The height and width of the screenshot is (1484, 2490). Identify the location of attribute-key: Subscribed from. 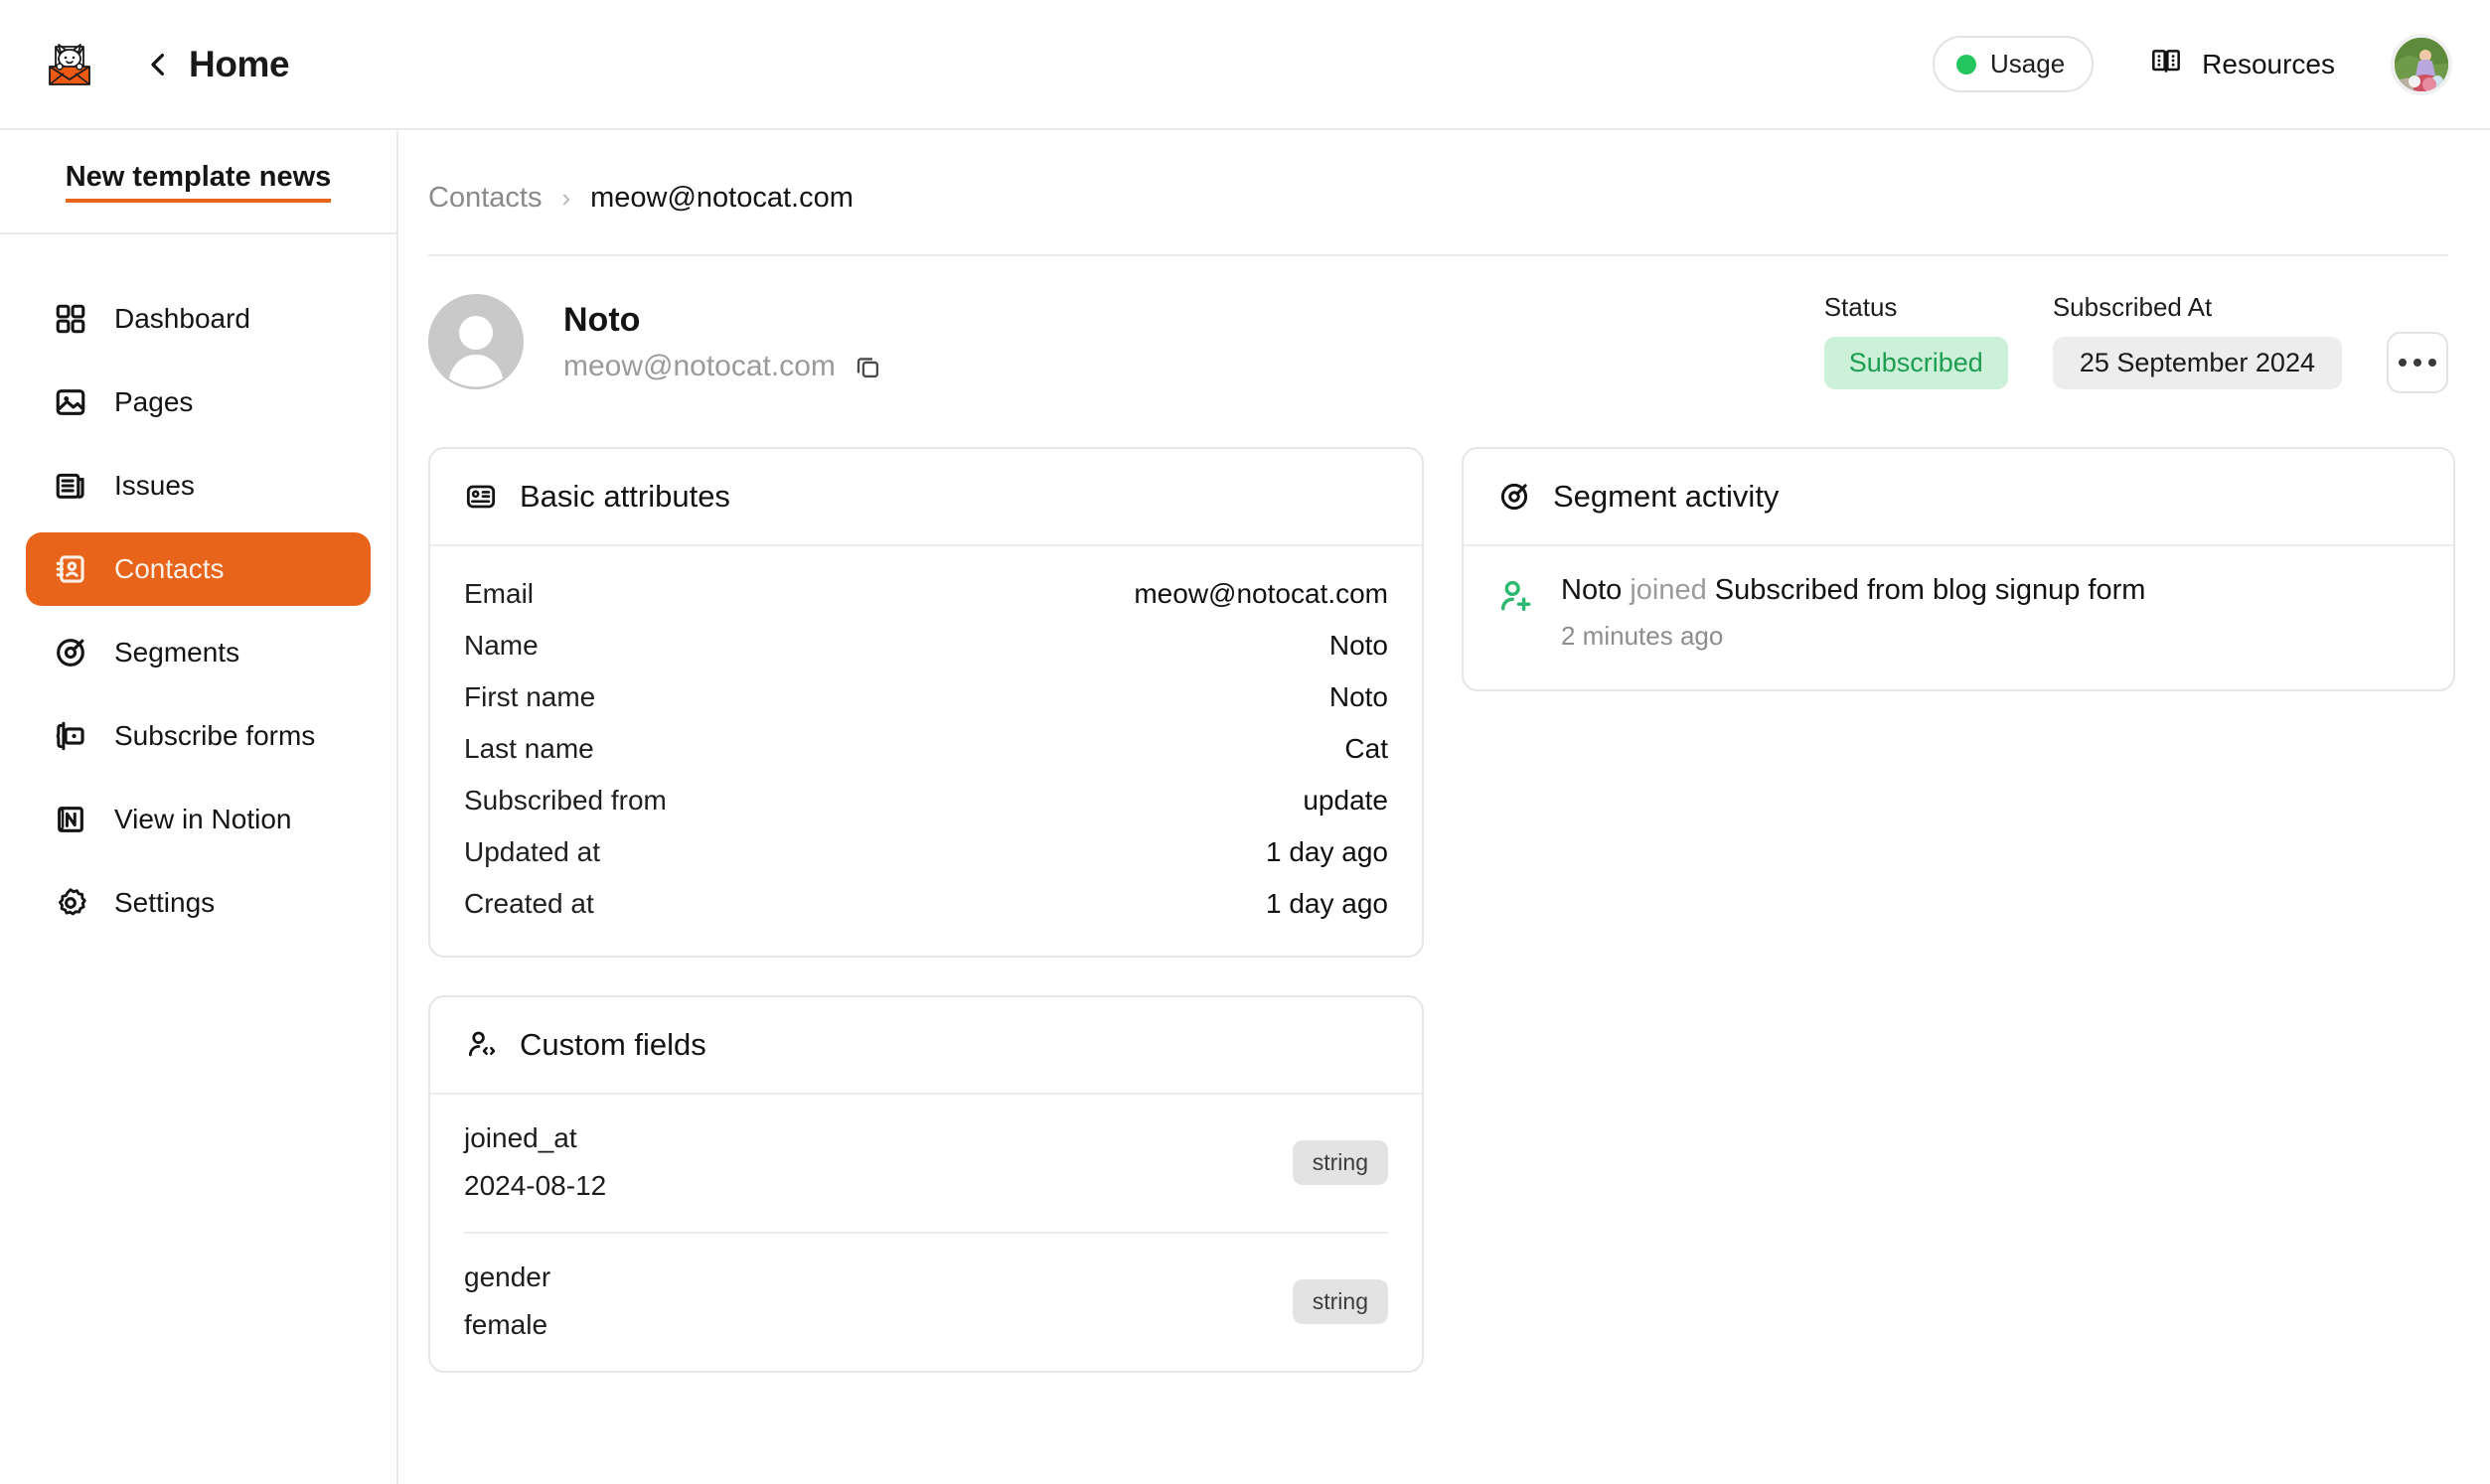
(565, 800).